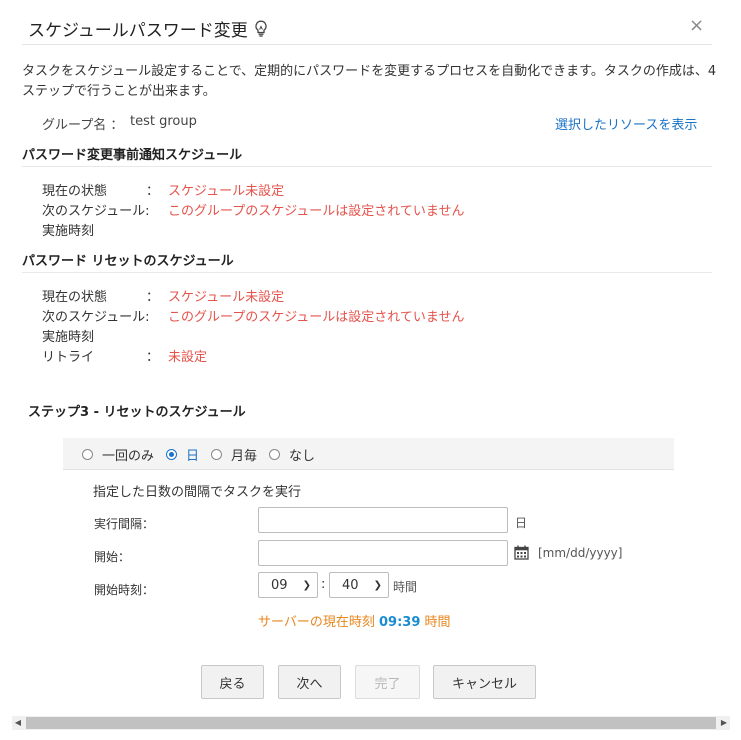 The height and width of the screenshot is (740, 741). What do you see at coordinates (163, 121) in the screenshot?
I see `group-value: test group` at bounding box center [163, 121].